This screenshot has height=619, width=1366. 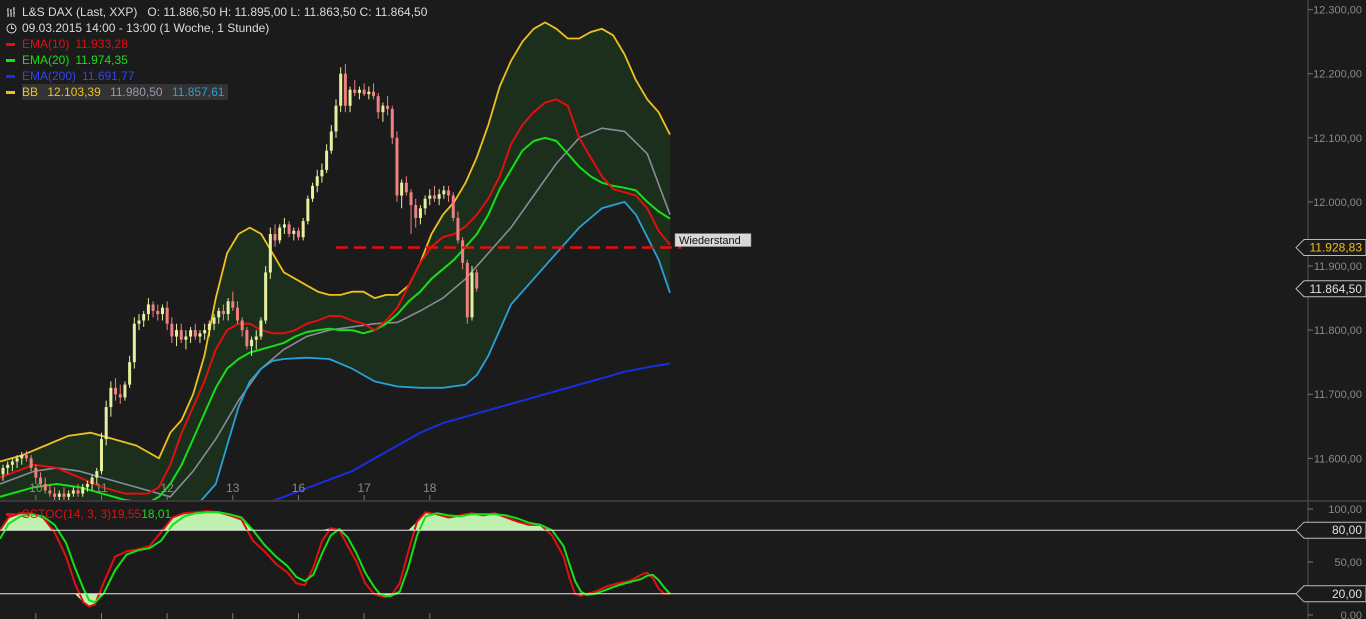 What do you see at coordinates (80, 12) in the screenshot?
I see `instrument-title: L&S DAX (Last, XXP)` at bounding box center [80, 12].